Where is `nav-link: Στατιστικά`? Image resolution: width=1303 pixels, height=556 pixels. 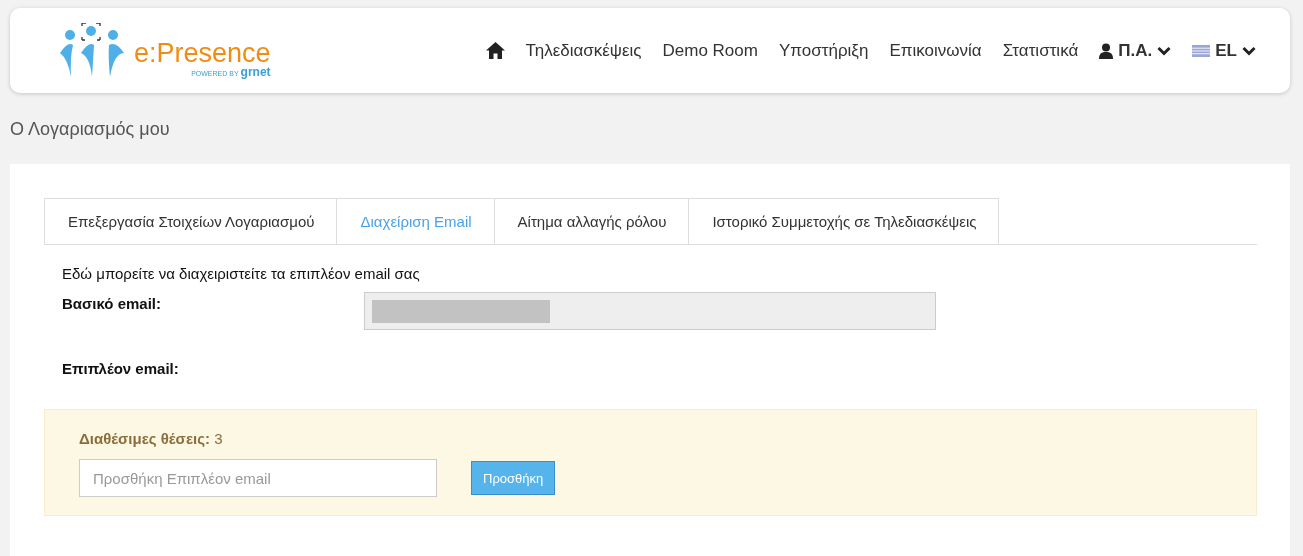
nav-link: Στατιστικά is located at coordinates (1040, 50).